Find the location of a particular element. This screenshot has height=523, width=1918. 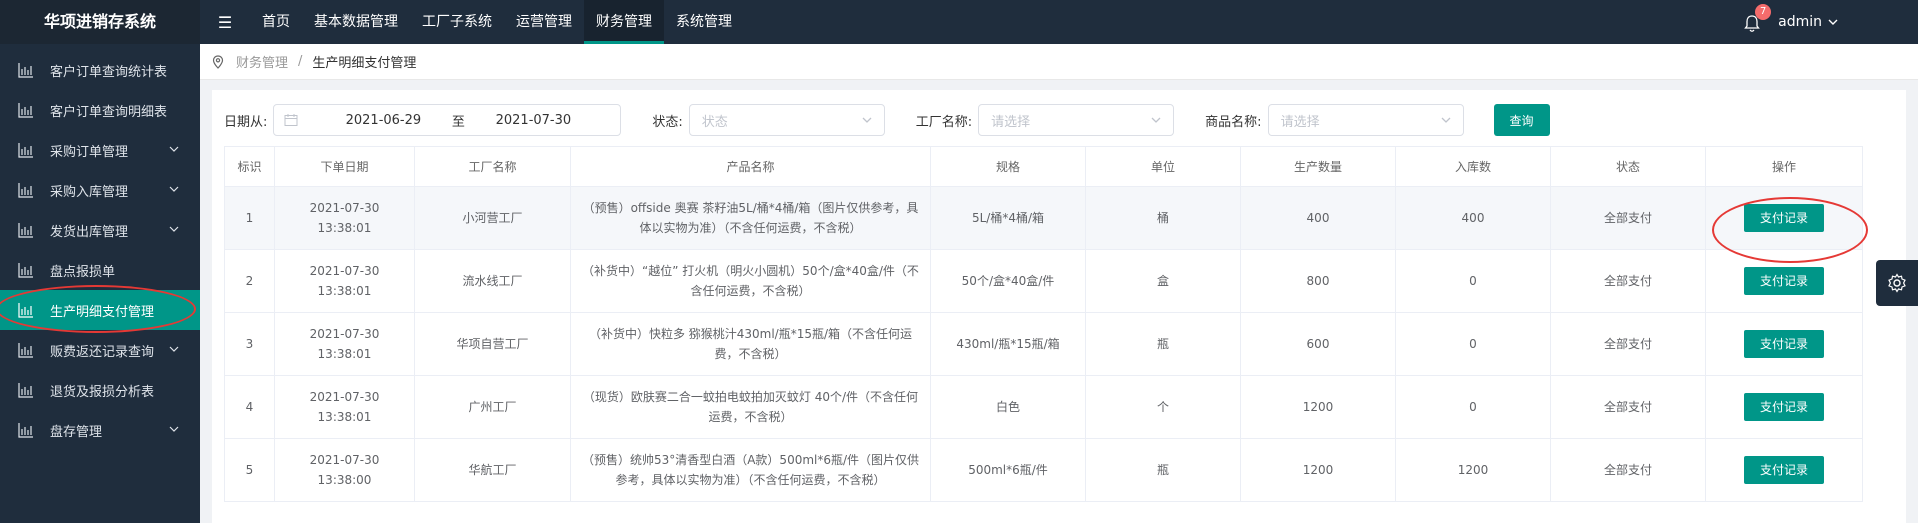

factory-label: 工厂名称: is located at coordinates (944, 122).